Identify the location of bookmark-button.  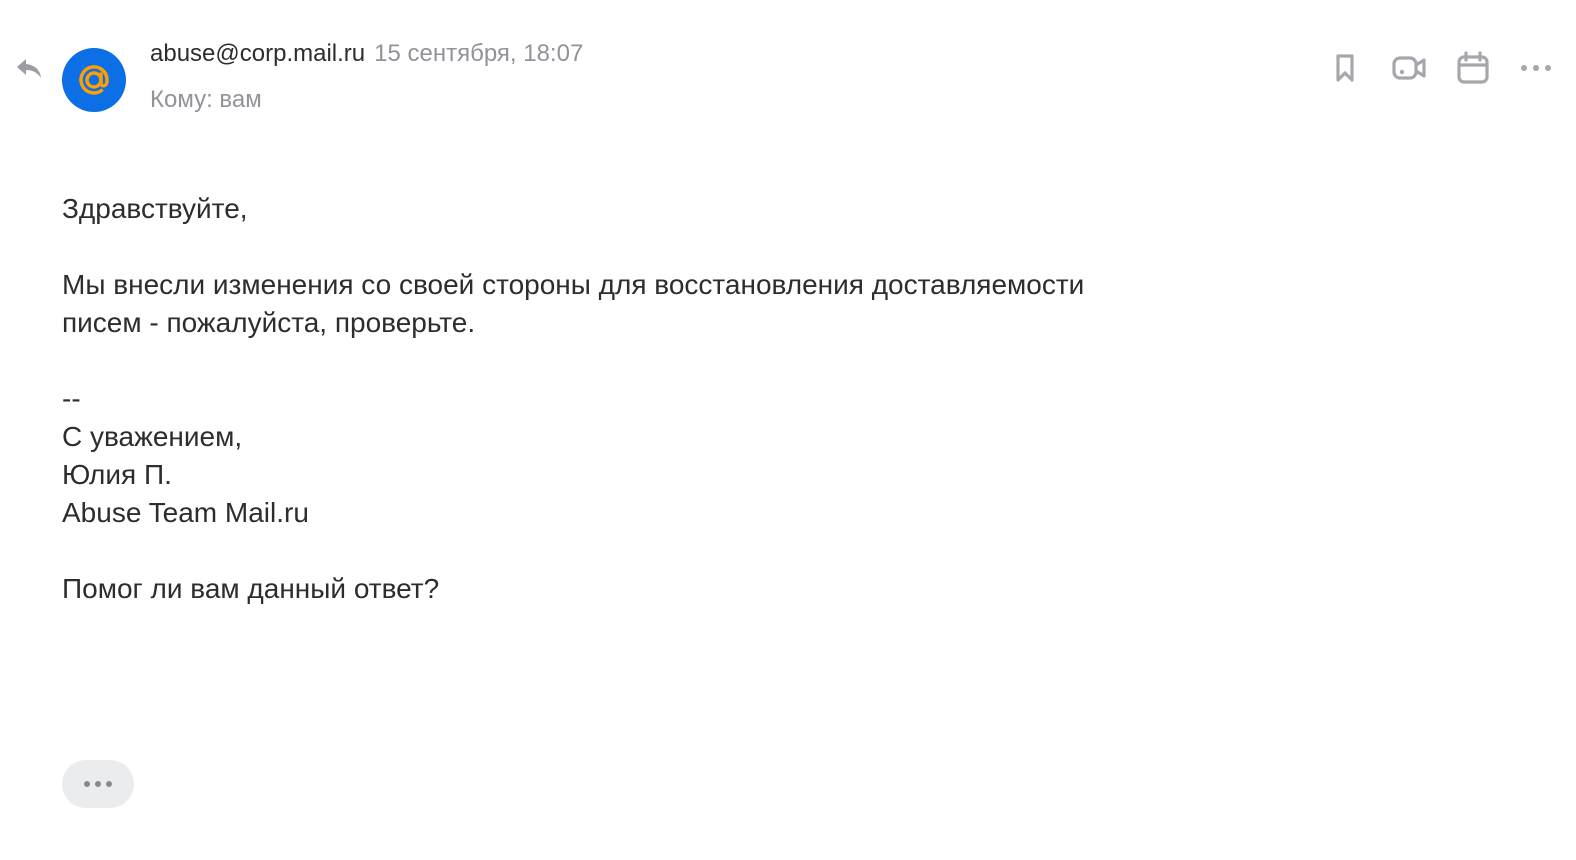
(1345, 68).